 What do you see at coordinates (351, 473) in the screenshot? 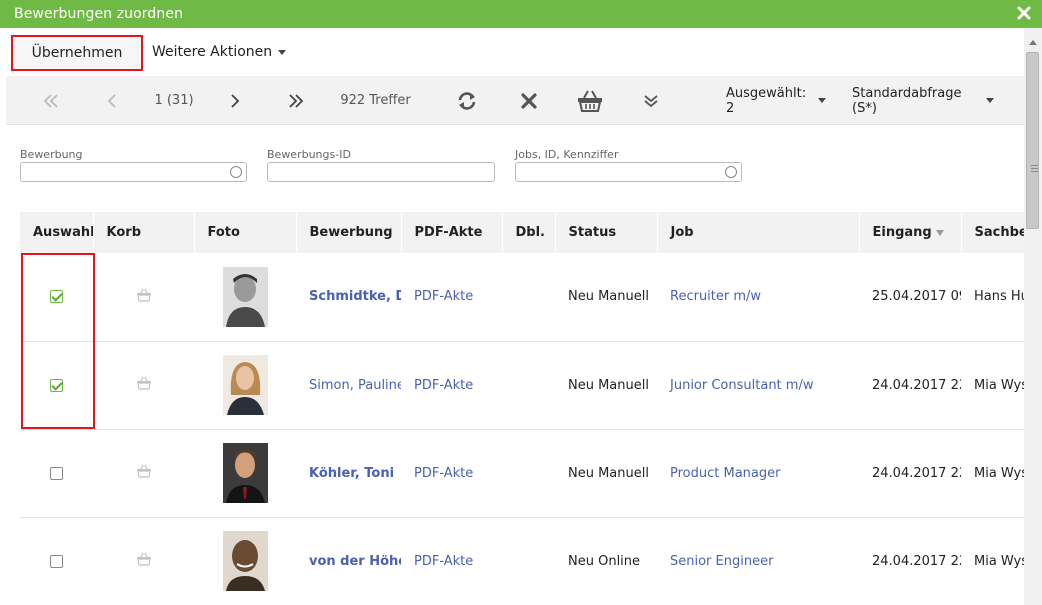
I see `applicant-name-link: Köhler, Toni` at bounding box center [351, 473].